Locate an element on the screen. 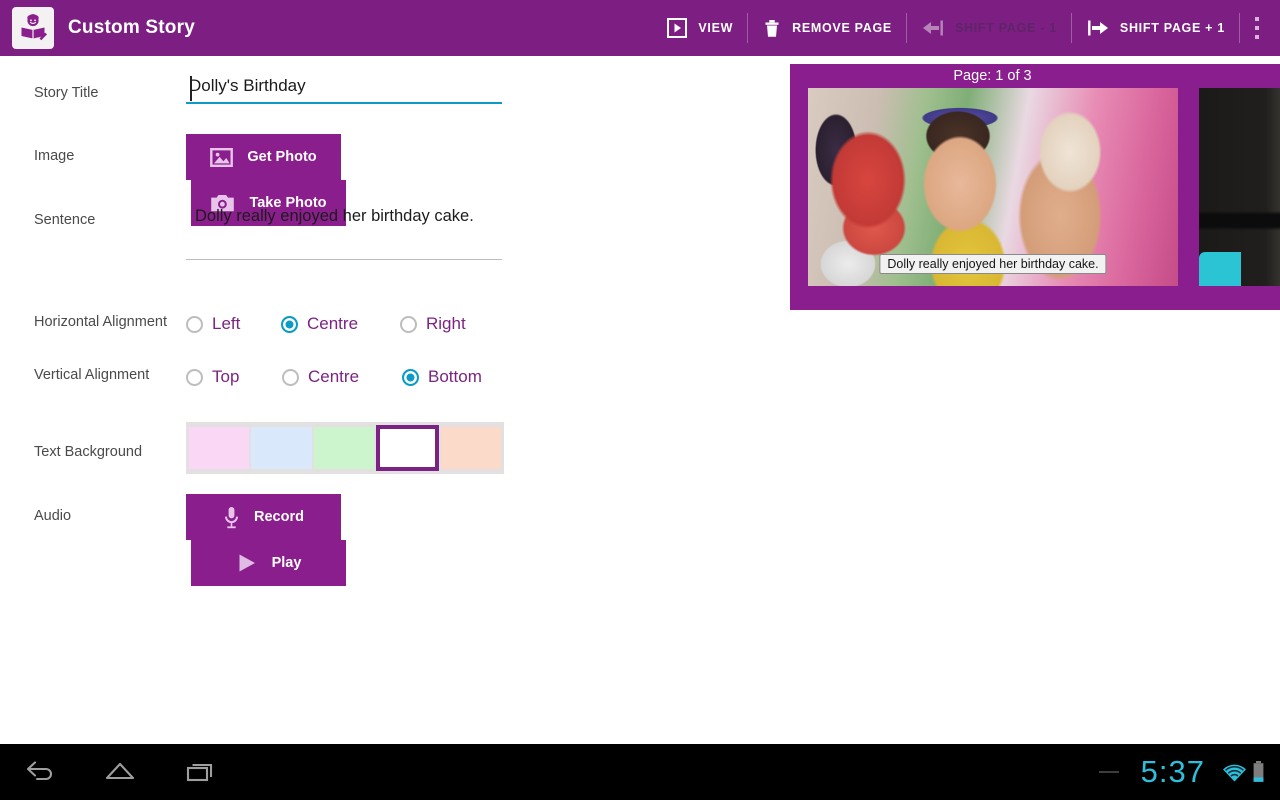 The height and width of the screenshot is (800, 1280). get-photo-label: Get Photo is located at coordinates (282, 157).